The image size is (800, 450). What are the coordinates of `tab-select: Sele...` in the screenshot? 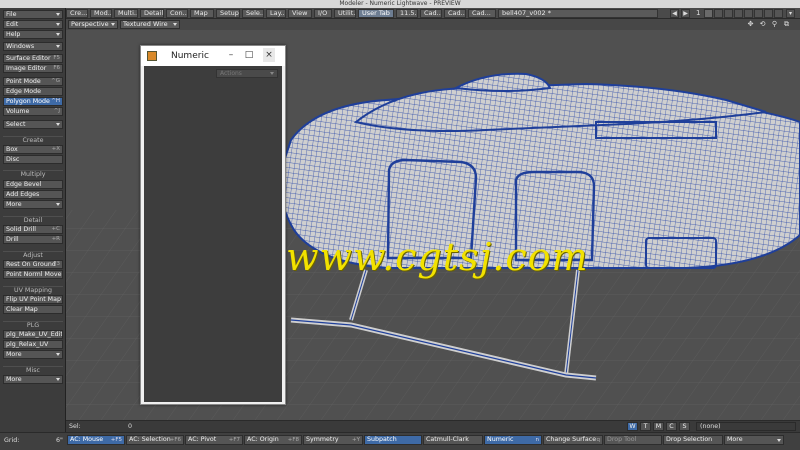 It's located at (253, 13).